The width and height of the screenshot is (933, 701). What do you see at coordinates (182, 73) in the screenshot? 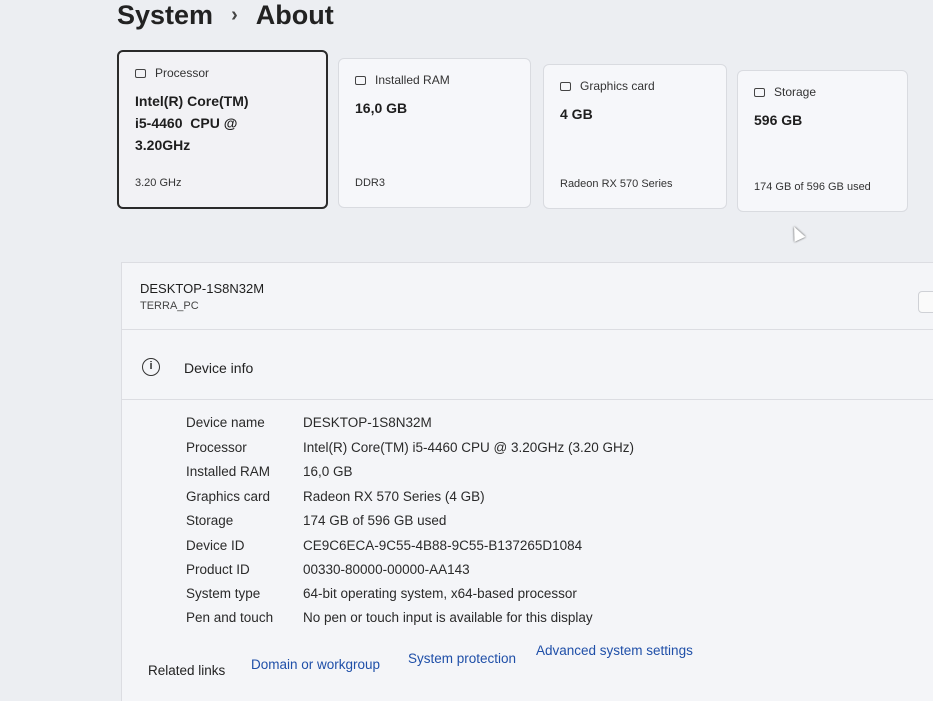
I see `card-title: Processor` at bounding box center [182, 73].